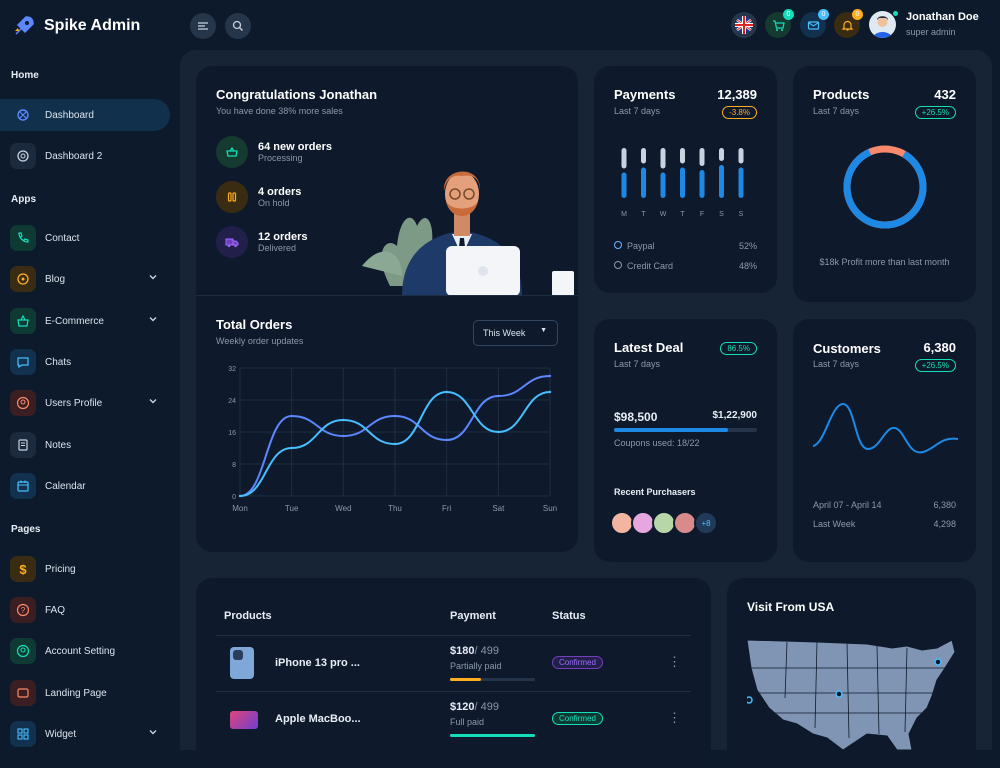  I want to click on app-logo: Spike Admin, so click(76, 26).